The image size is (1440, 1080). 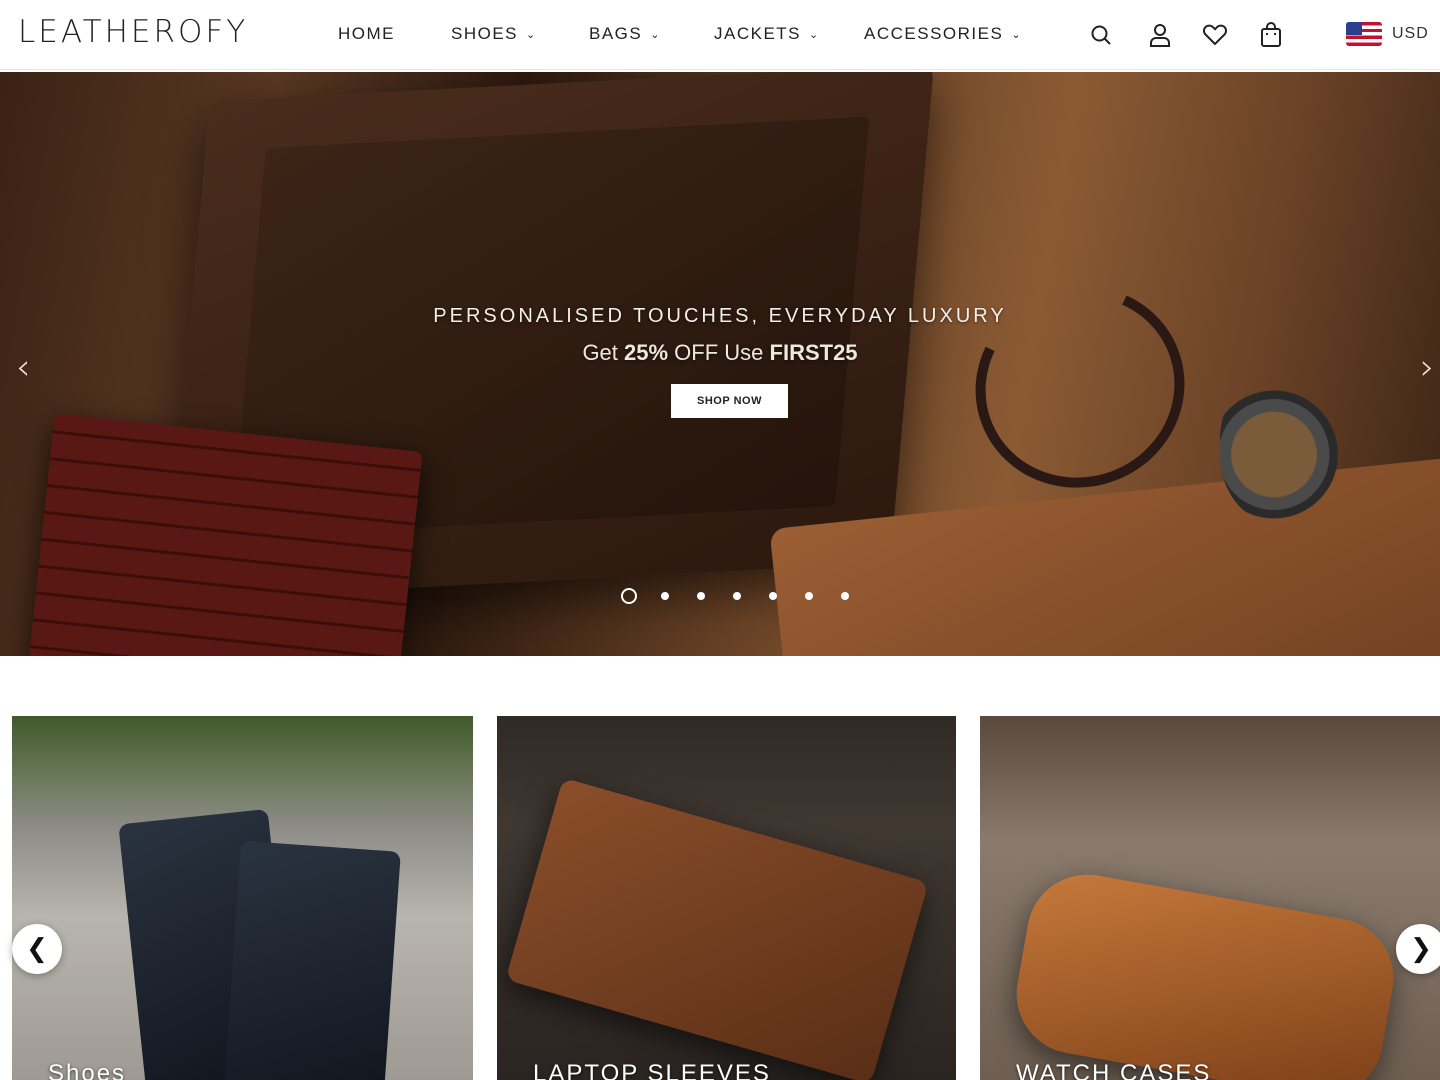 What do you see at coordinates (1205, 972) in the screenshot?
I see `watch-case-image` at bounding box center [1205, 972].